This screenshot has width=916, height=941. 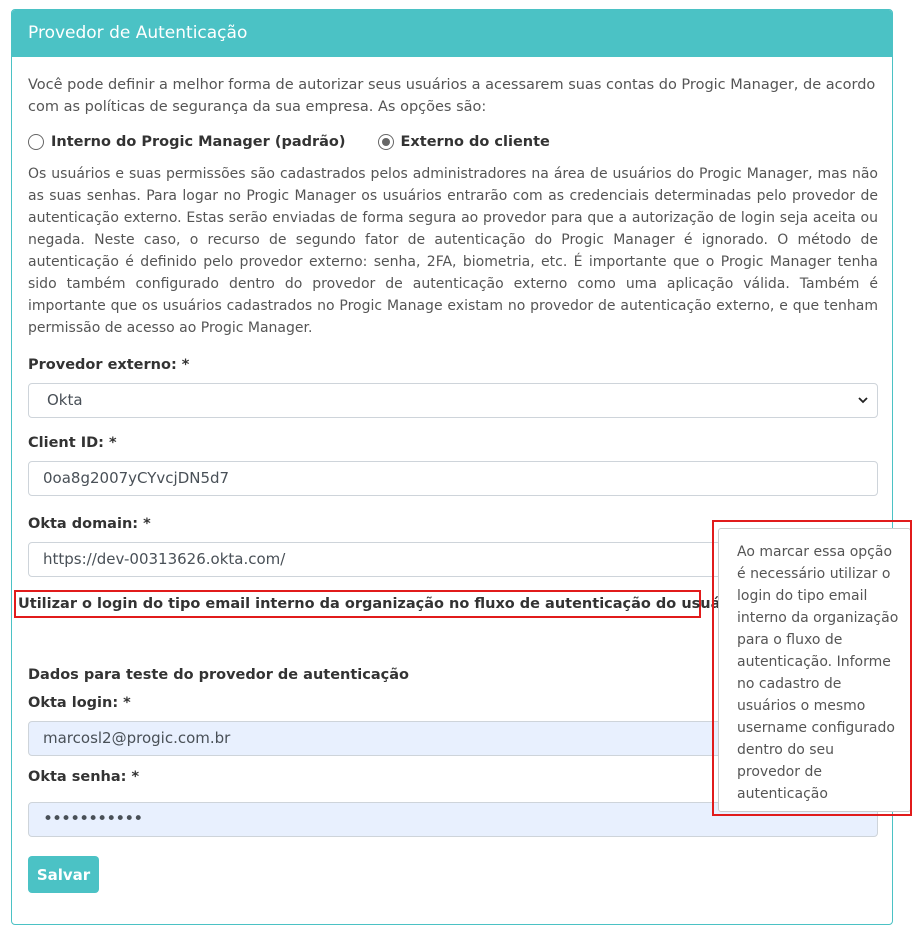 I want to click on card-header: Provedor de Autenticação, so click(x=452, y=33).